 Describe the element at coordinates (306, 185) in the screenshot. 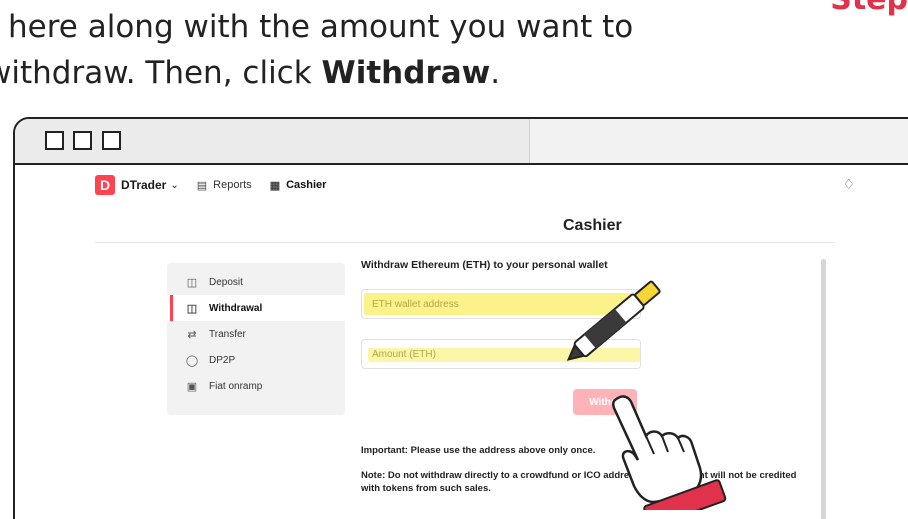

I see `nav-cashier-label: Cashier` at that location.